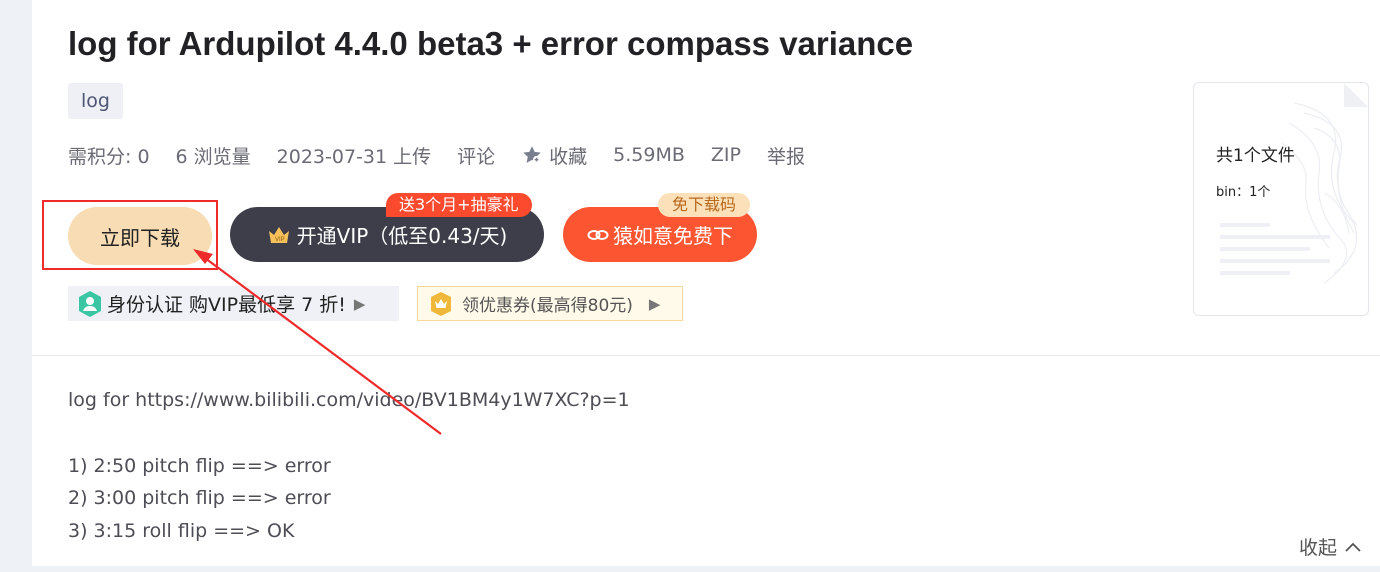 The width and height of the screenshot is (1380, 572). Describe the element at coordinates (278, 234) in the screenshot. I see `crown-icon: VIP` at that location.